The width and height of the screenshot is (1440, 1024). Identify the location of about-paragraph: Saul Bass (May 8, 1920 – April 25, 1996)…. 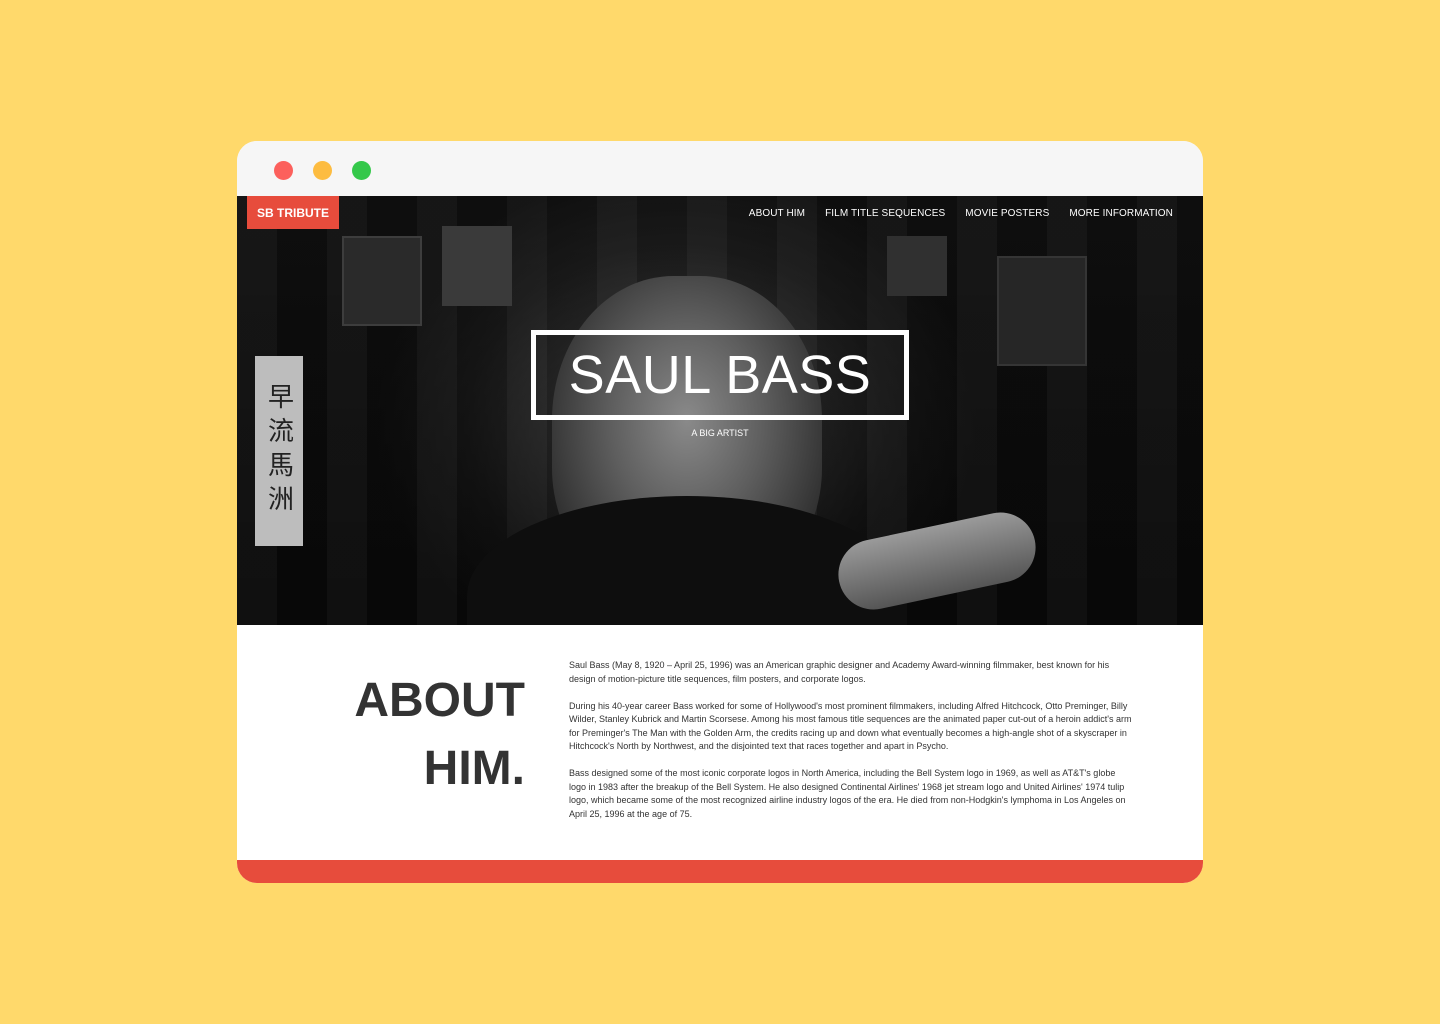
(839, 672).